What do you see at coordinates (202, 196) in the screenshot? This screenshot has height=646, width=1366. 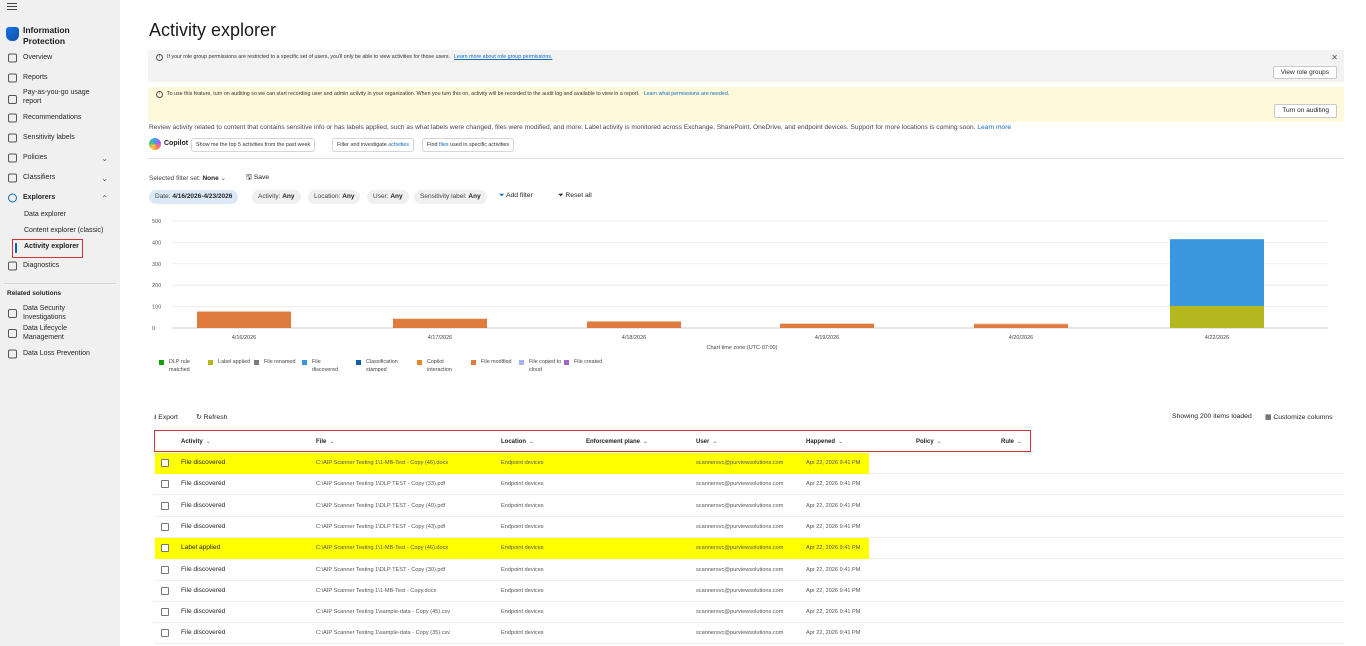 I see `pill-value: 4/16/2026-4/23/2026` at bounding box center [202, 196].